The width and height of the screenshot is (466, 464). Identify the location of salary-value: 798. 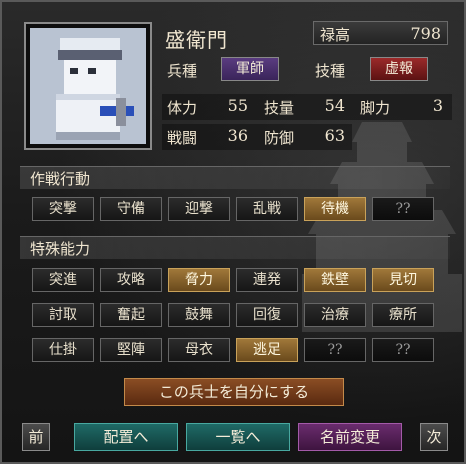
(425, 33).